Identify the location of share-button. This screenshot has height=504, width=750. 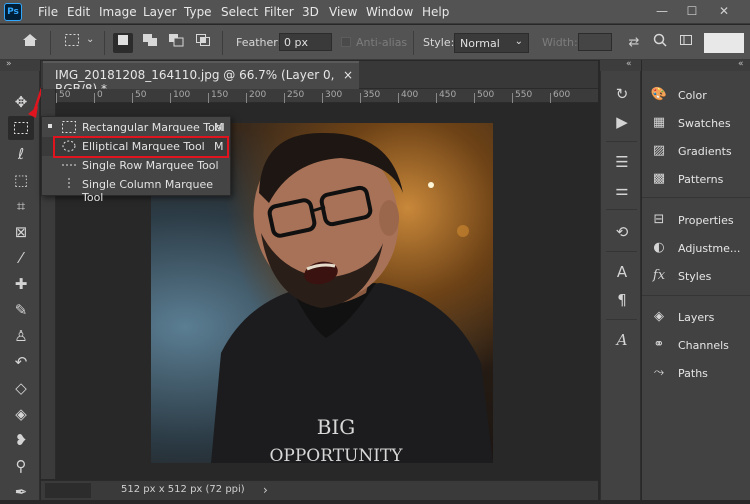
(724, 43).